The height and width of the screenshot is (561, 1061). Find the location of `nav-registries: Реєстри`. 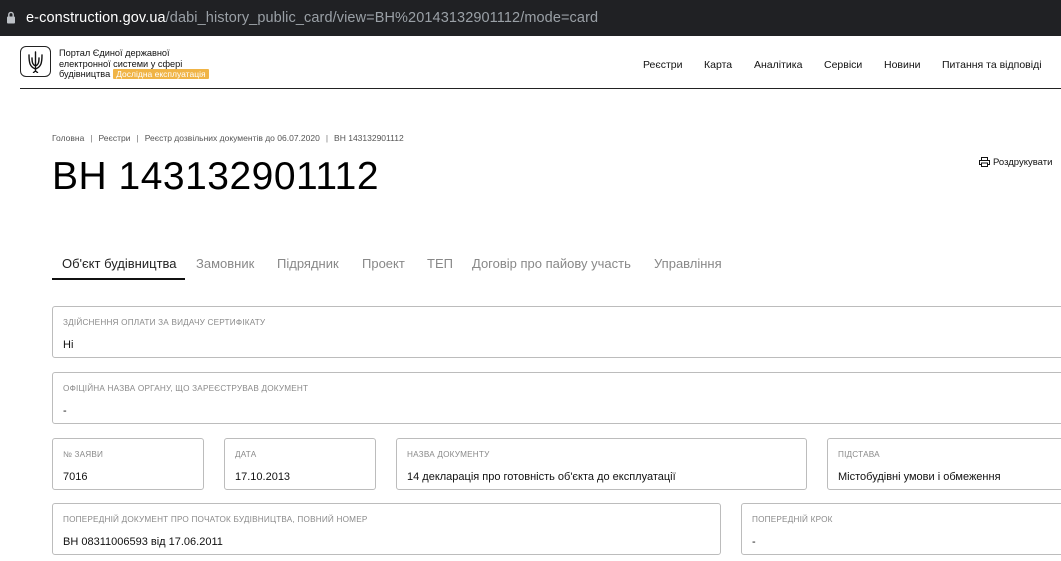

nav-registries: Реєстри is located at coordinates (663, 65).